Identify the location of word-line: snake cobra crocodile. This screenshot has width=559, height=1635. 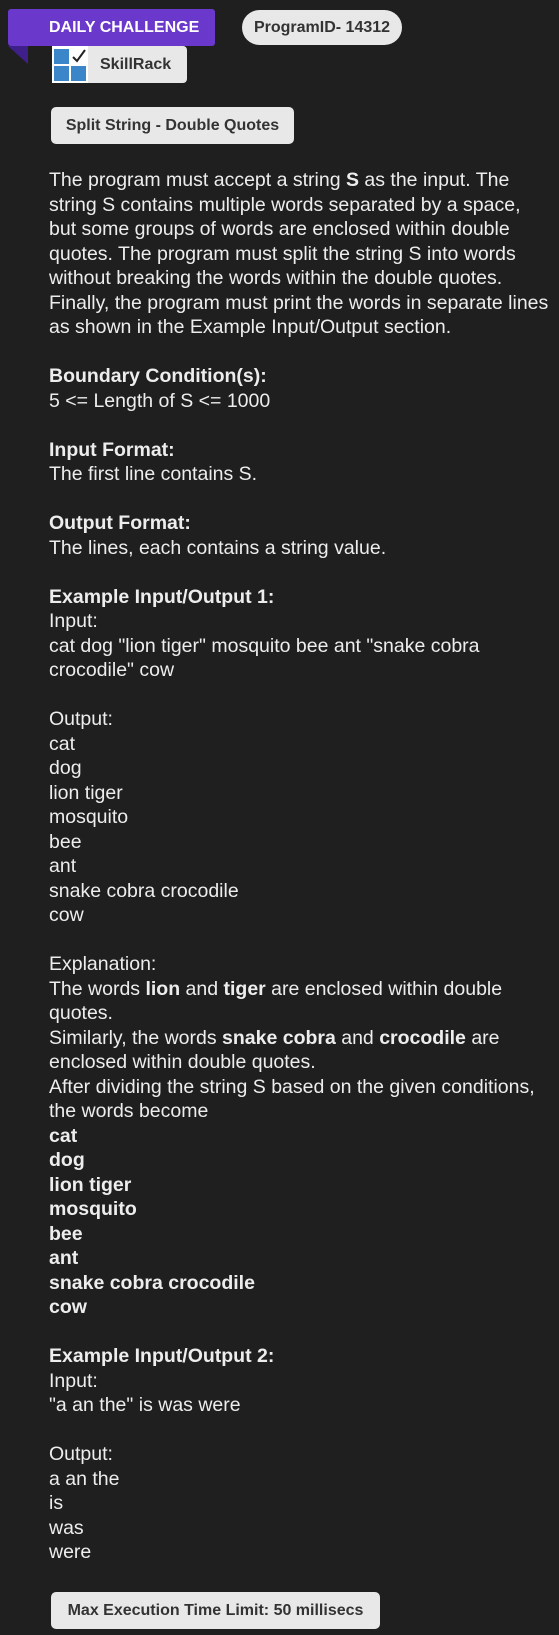
(152, 1282).